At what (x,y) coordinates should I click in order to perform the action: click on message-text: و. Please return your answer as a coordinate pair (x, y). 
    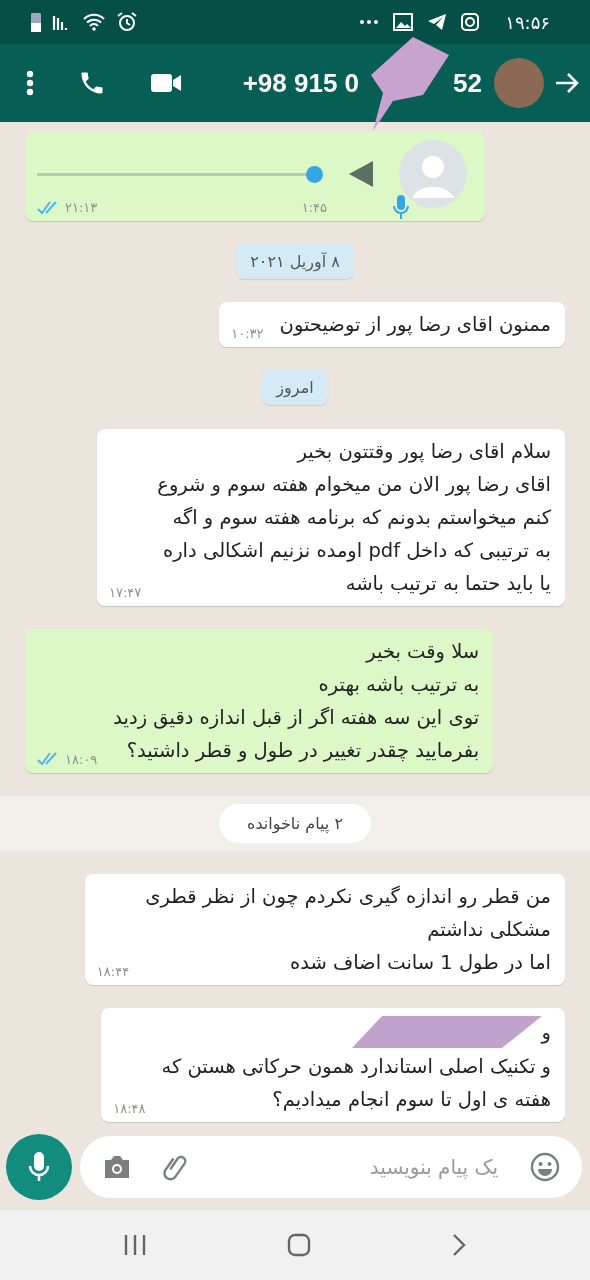
    Looking at the image, I should click on (546, 1032).